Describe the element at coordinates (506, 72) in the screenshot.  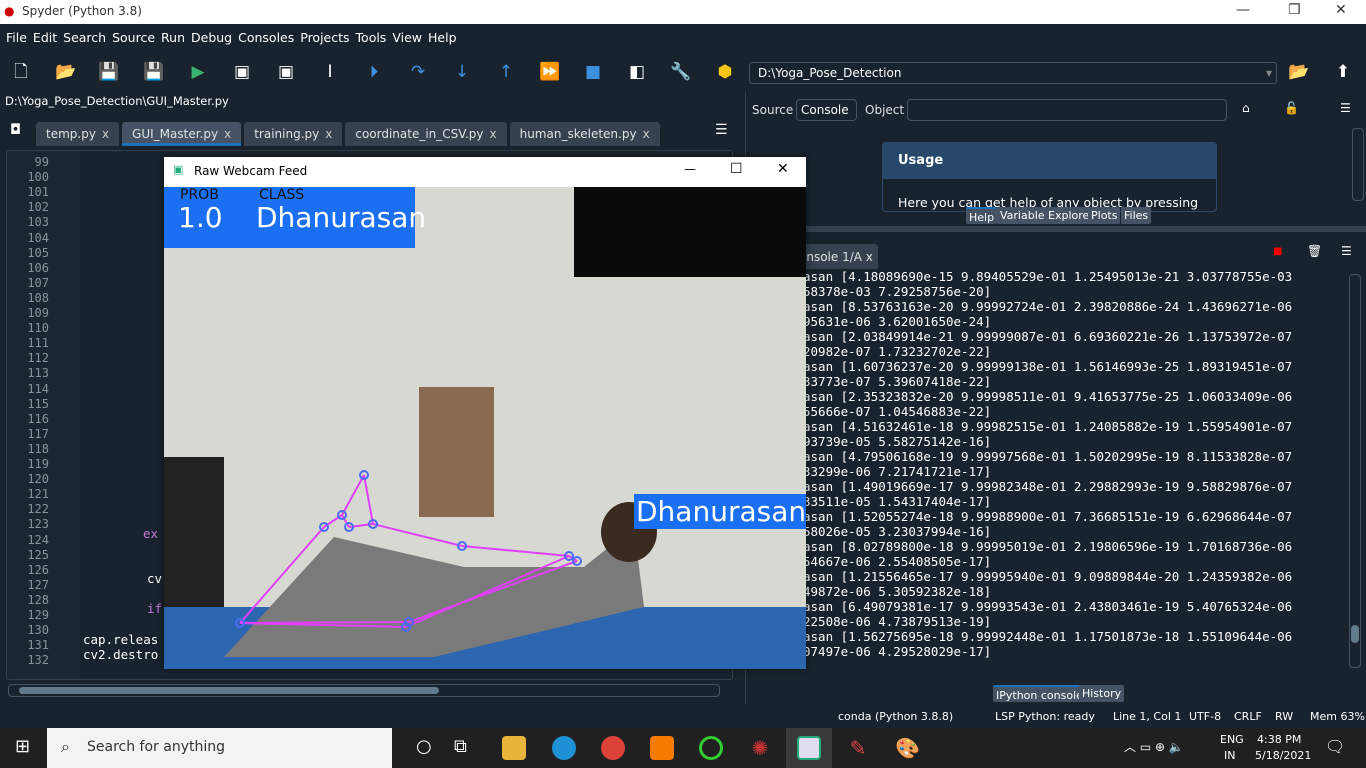
I see `step-return-icon: ↑` at that location.